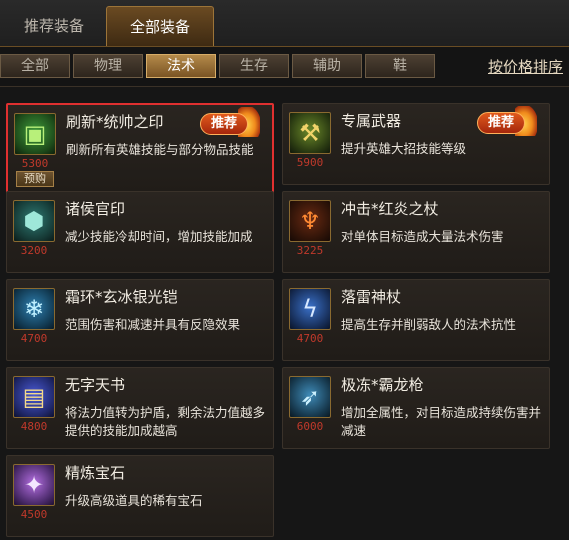 The image size is (569, 540). I want to click on thunder-staff-icon: ϟ, so click(310, 309).